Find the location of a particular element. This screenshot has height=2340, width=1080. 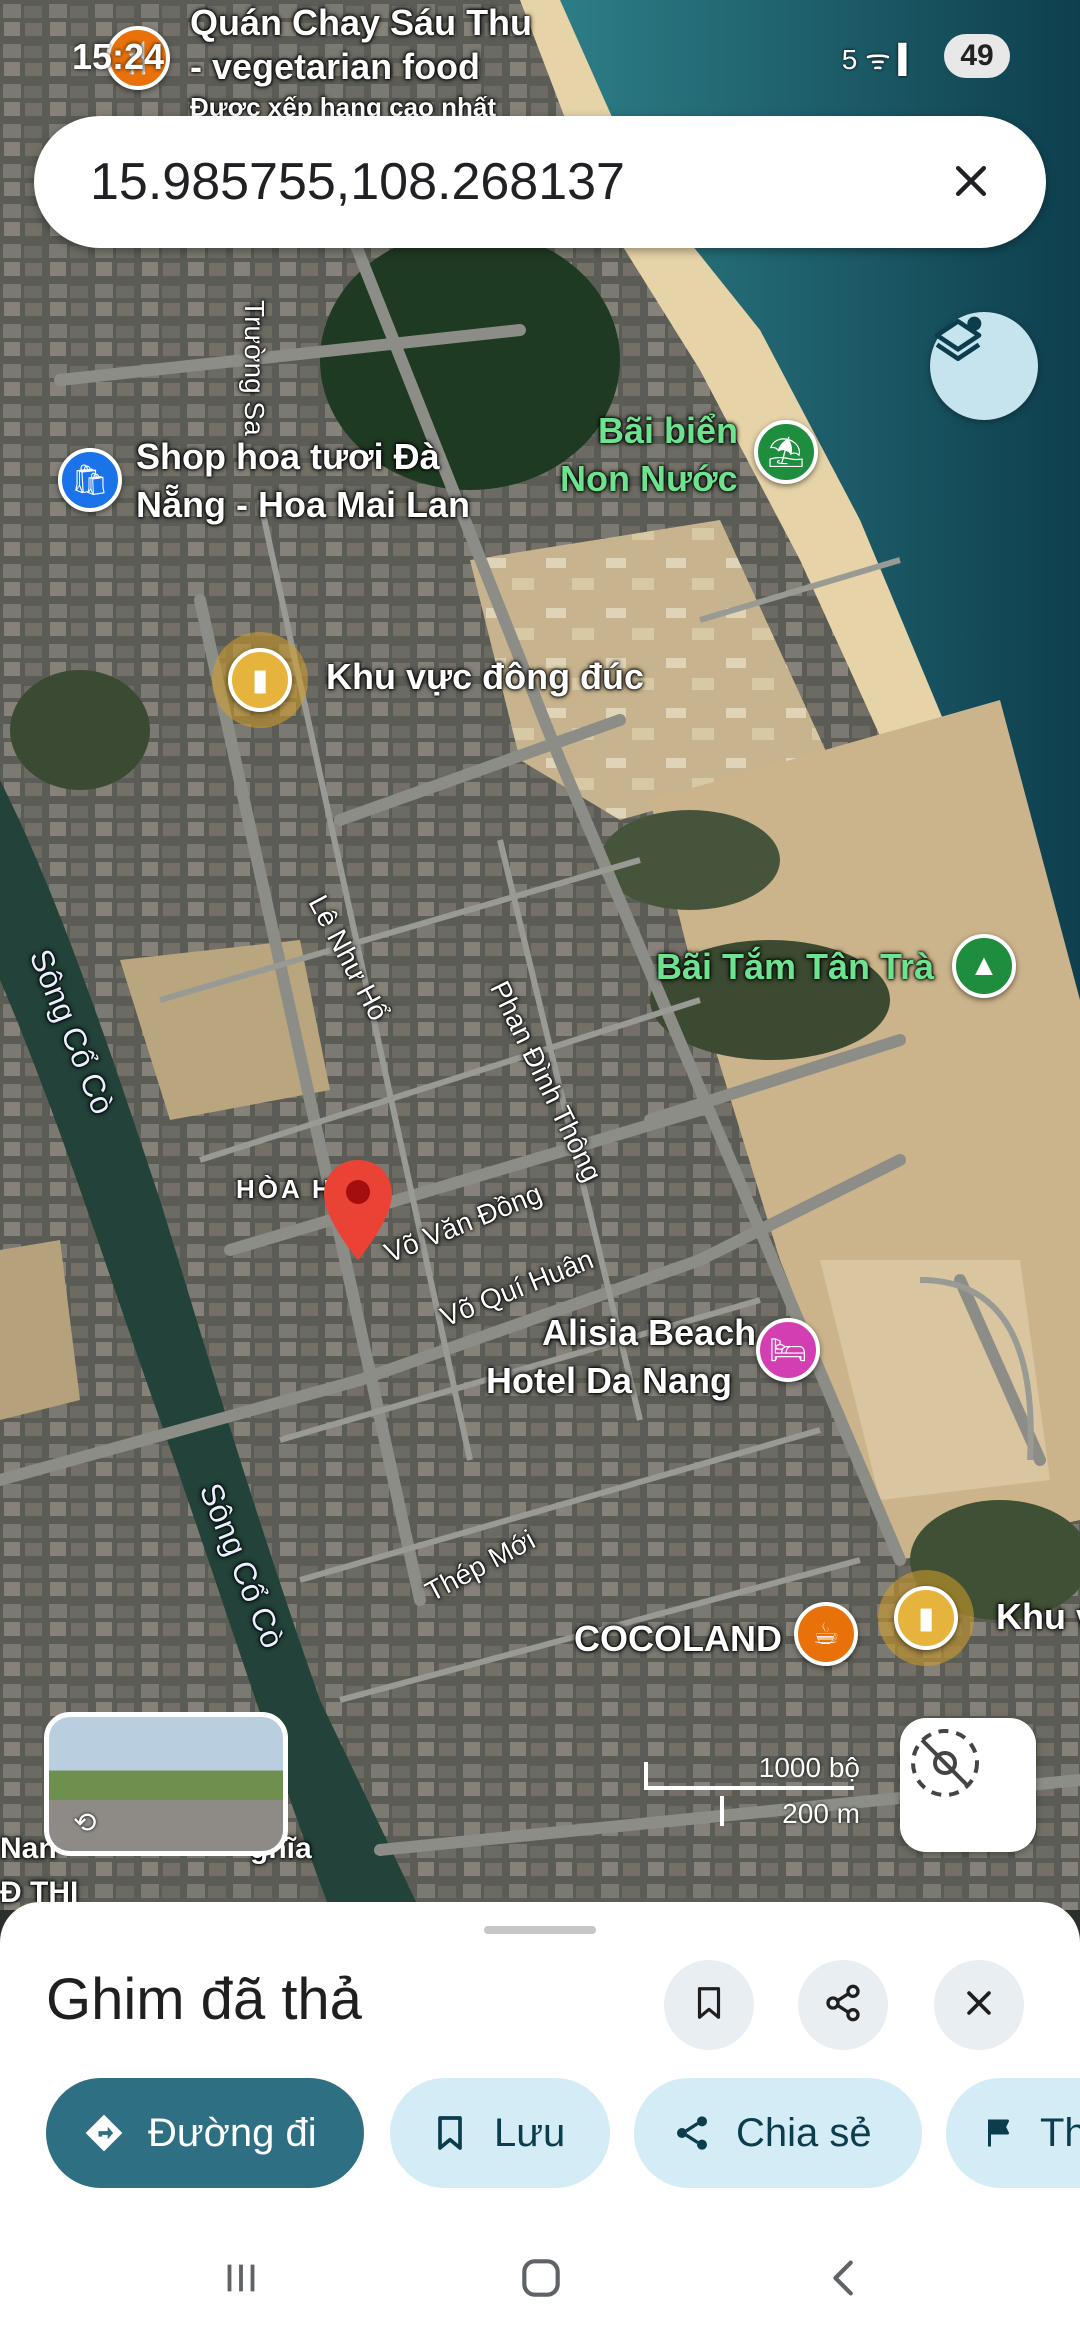

scale-imperial: 1000 bộ is located at coordinates (809, 1767).